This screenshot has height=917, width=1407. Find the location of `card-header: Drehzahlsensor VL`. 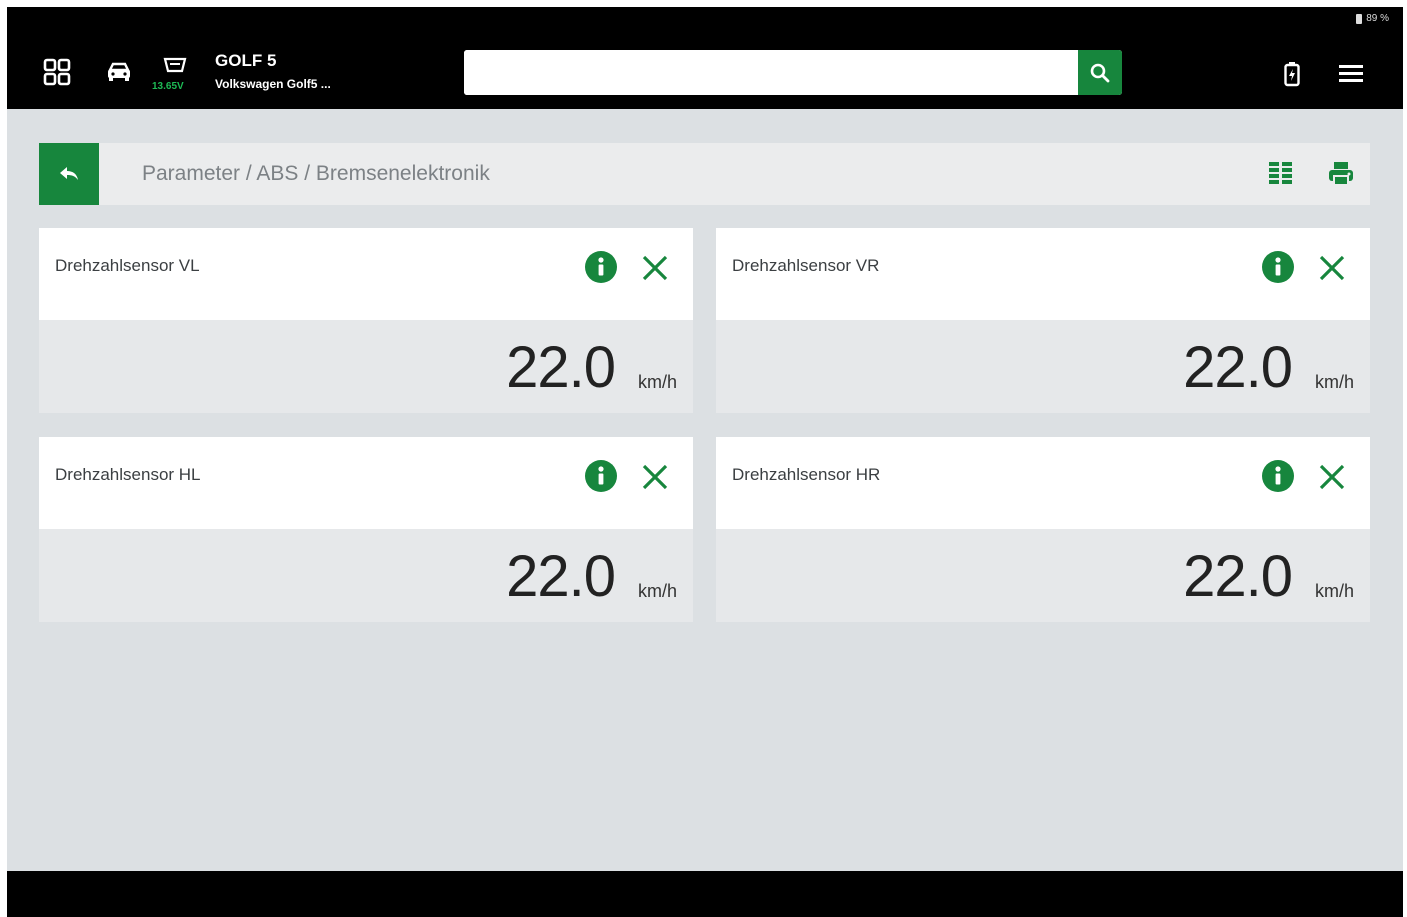

card-header: Drehzahlsensor VL is located at coordinates (366, 274).